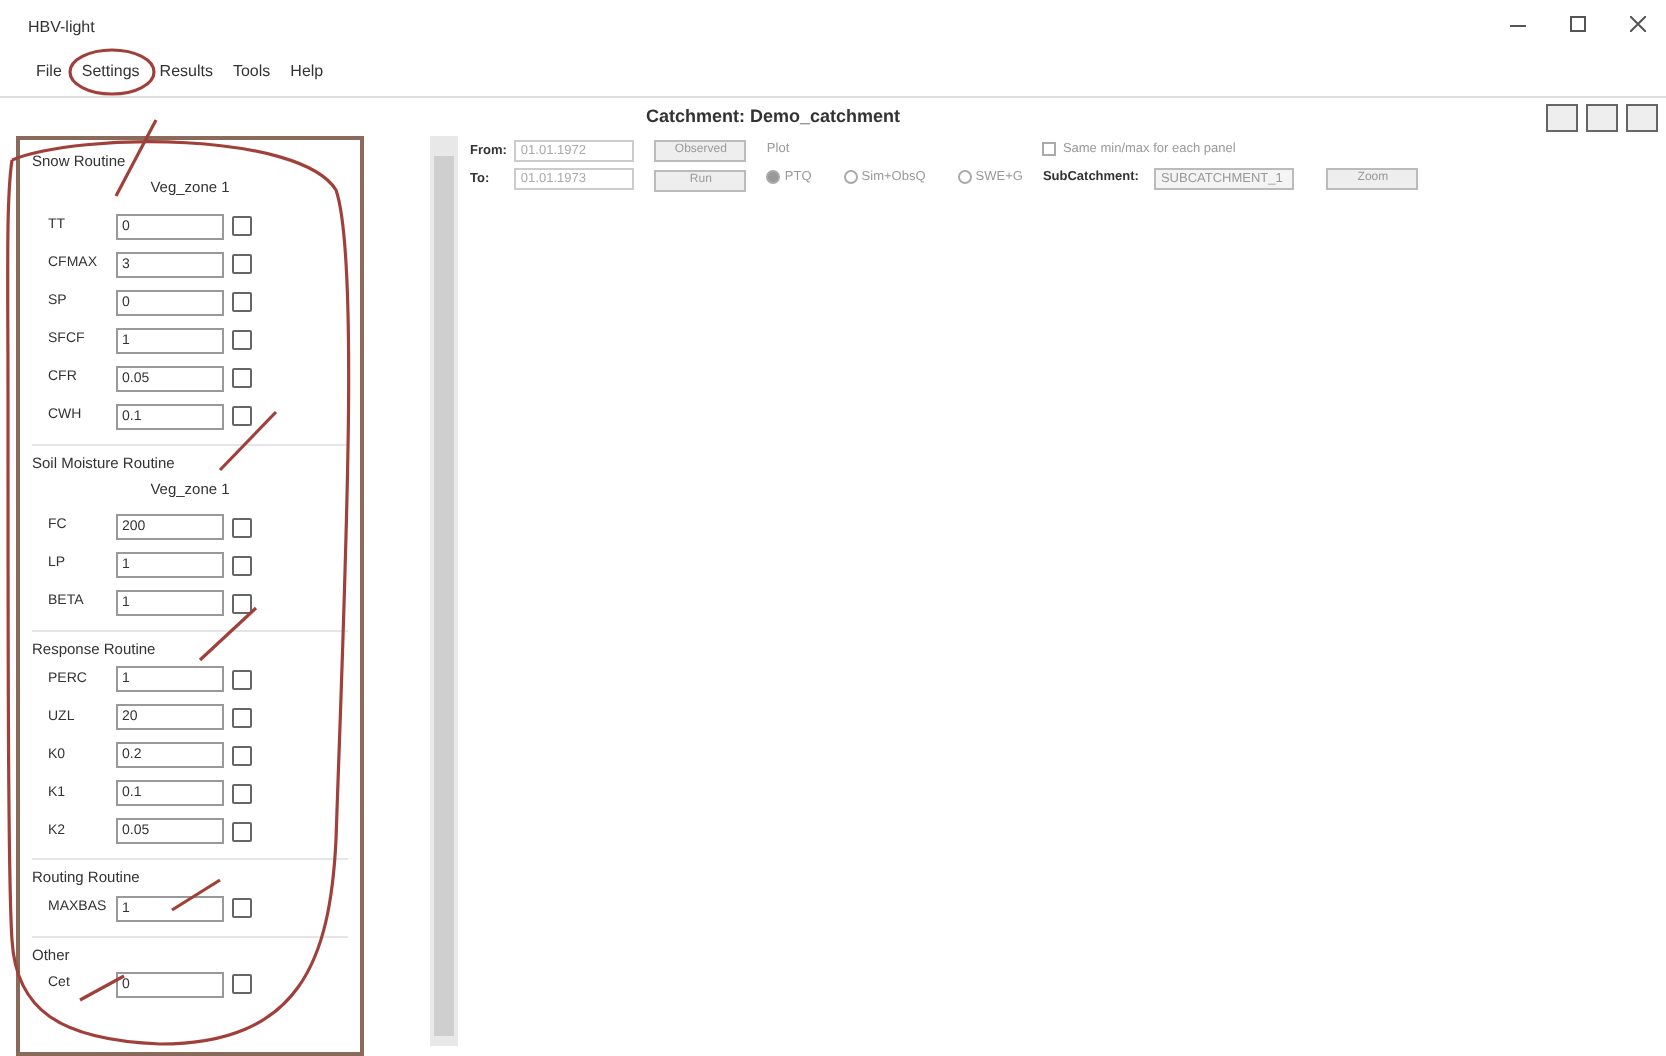  I want to click on menu-item: File, so click(49, 78).